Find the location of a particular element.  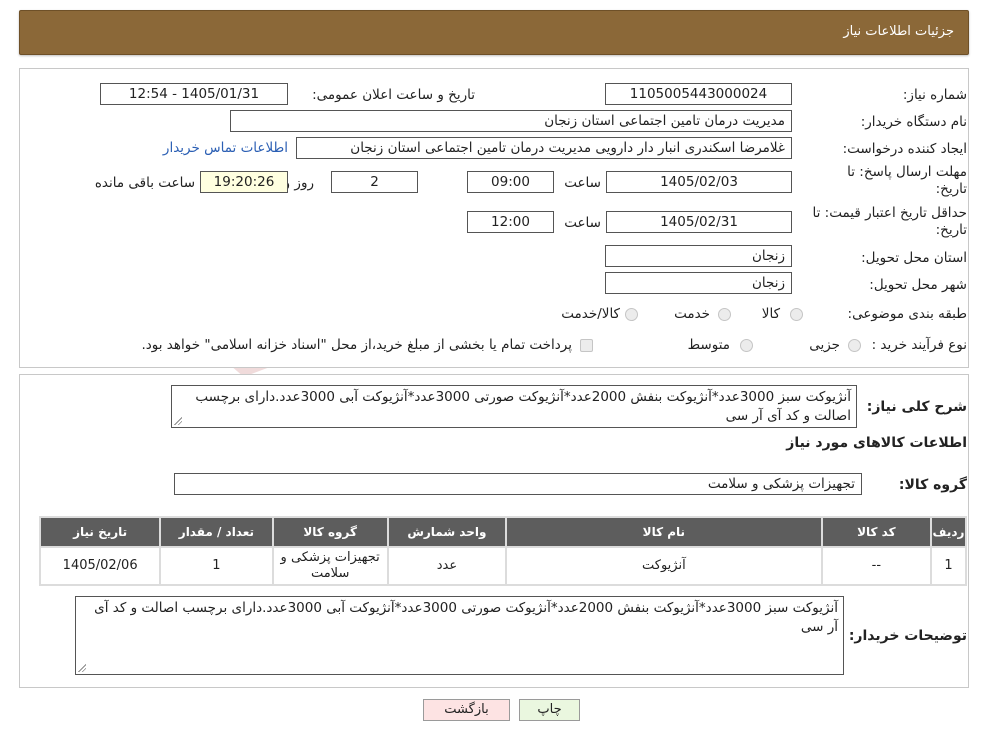

cell-quantity: 1 is located at coordinates (216, 566).